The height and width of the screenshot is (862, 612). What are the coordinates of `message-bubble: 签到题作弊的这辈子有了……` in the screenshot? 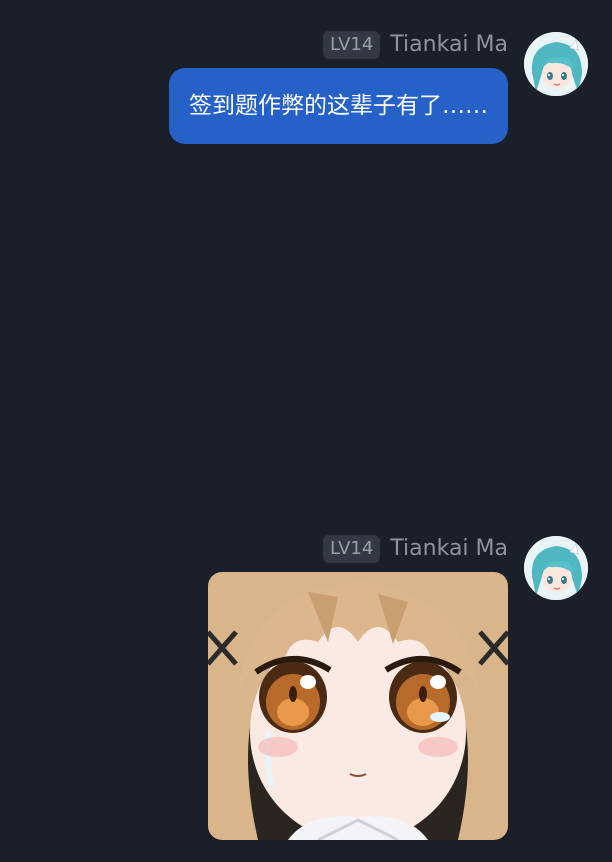 It's located at (338, 106).